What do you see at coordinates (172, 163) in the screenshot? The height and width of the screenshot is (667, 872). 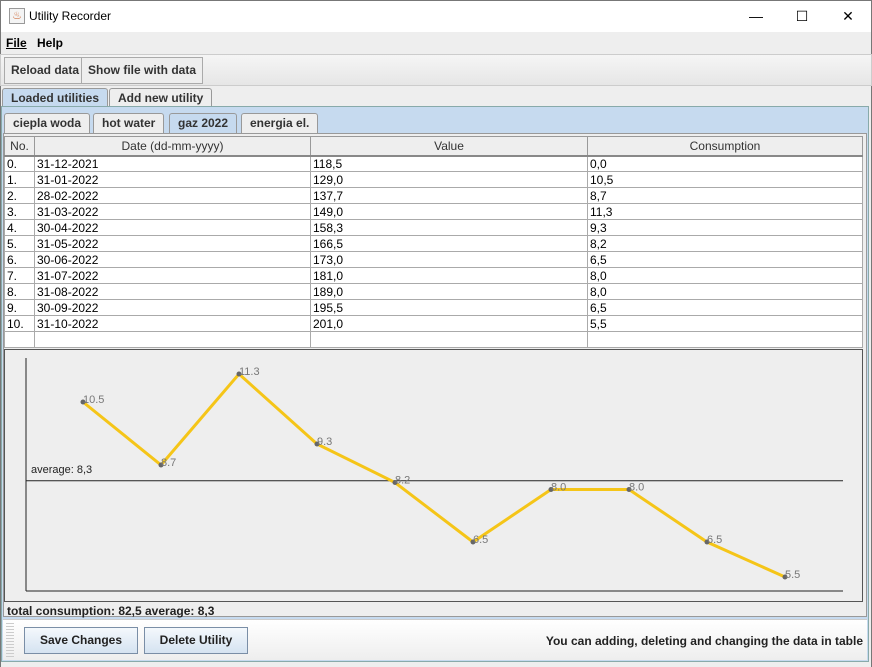 I see `table-cell: 31-12-2021` at bounding box center [172, 163].